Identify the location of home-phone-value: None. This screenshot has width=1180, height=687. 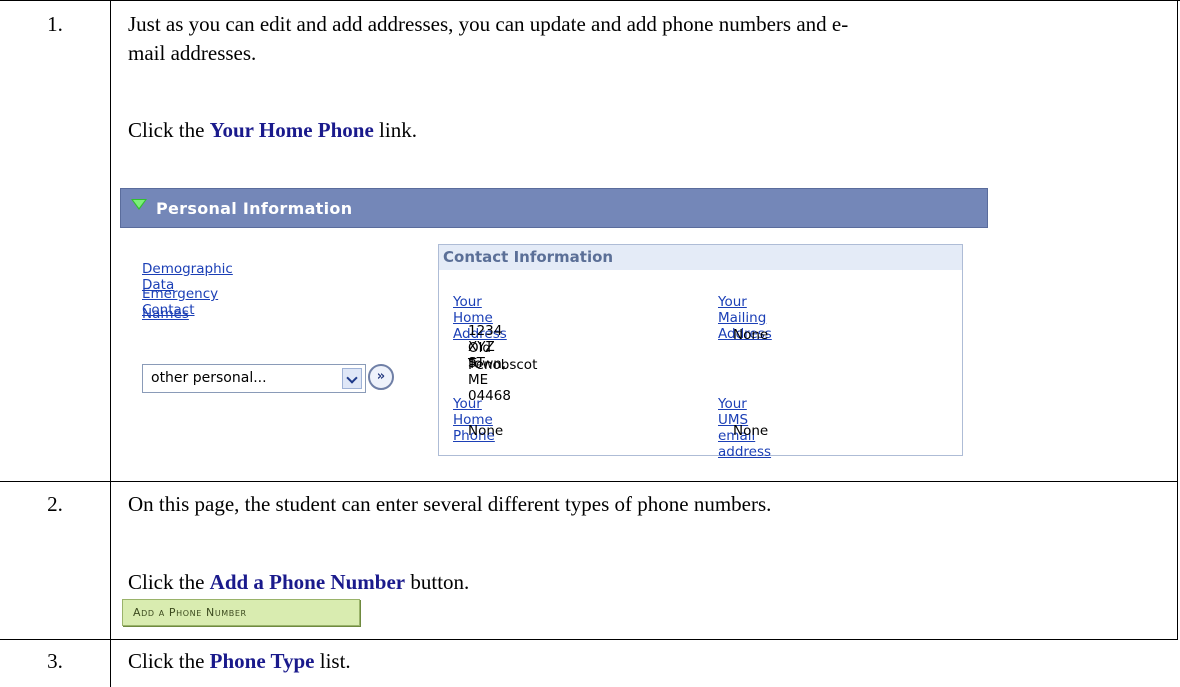
(486, 431).